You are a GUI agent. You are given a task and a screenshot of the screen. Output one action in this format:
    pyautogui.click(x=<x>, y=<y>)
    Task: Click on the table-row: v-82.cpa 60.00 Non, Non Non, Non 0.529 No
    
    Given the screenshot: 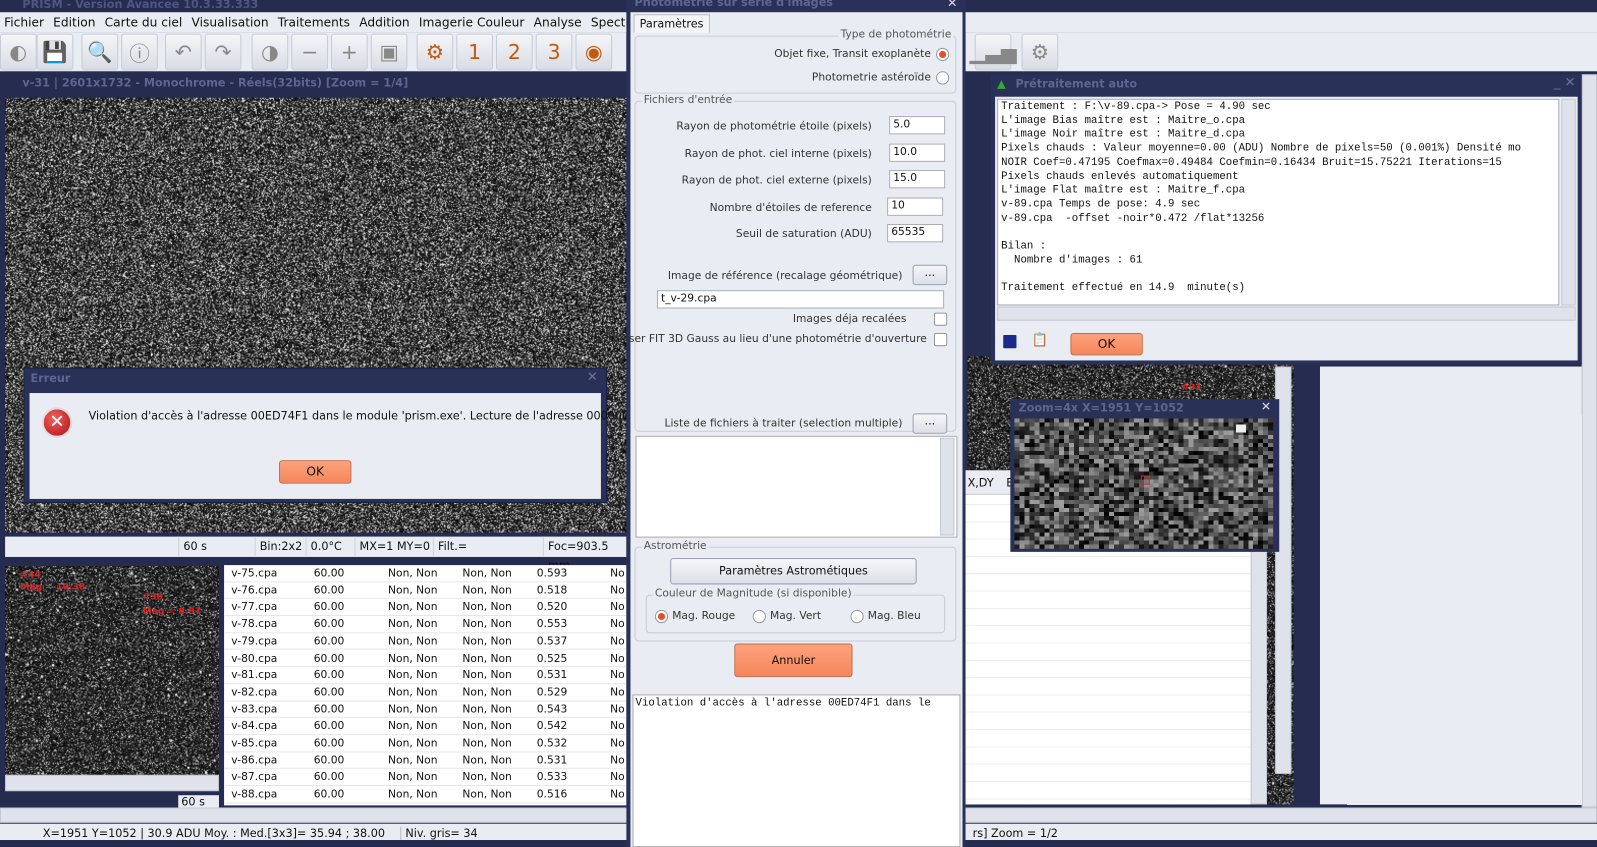 What is the action you would take?
    pyautogui.click(x=425, y=692)
    